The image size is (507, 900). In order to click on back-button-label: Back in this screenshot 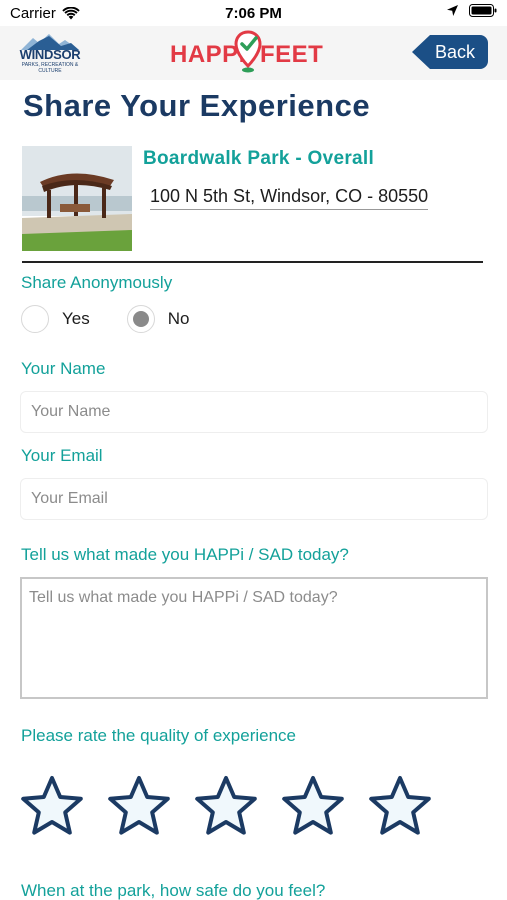, I will do `click(455, 51)`.